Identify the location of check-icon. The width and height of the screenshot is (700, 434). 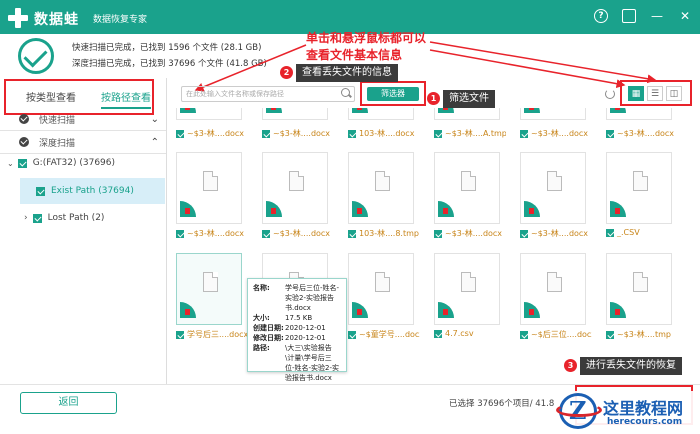
(24, 142).